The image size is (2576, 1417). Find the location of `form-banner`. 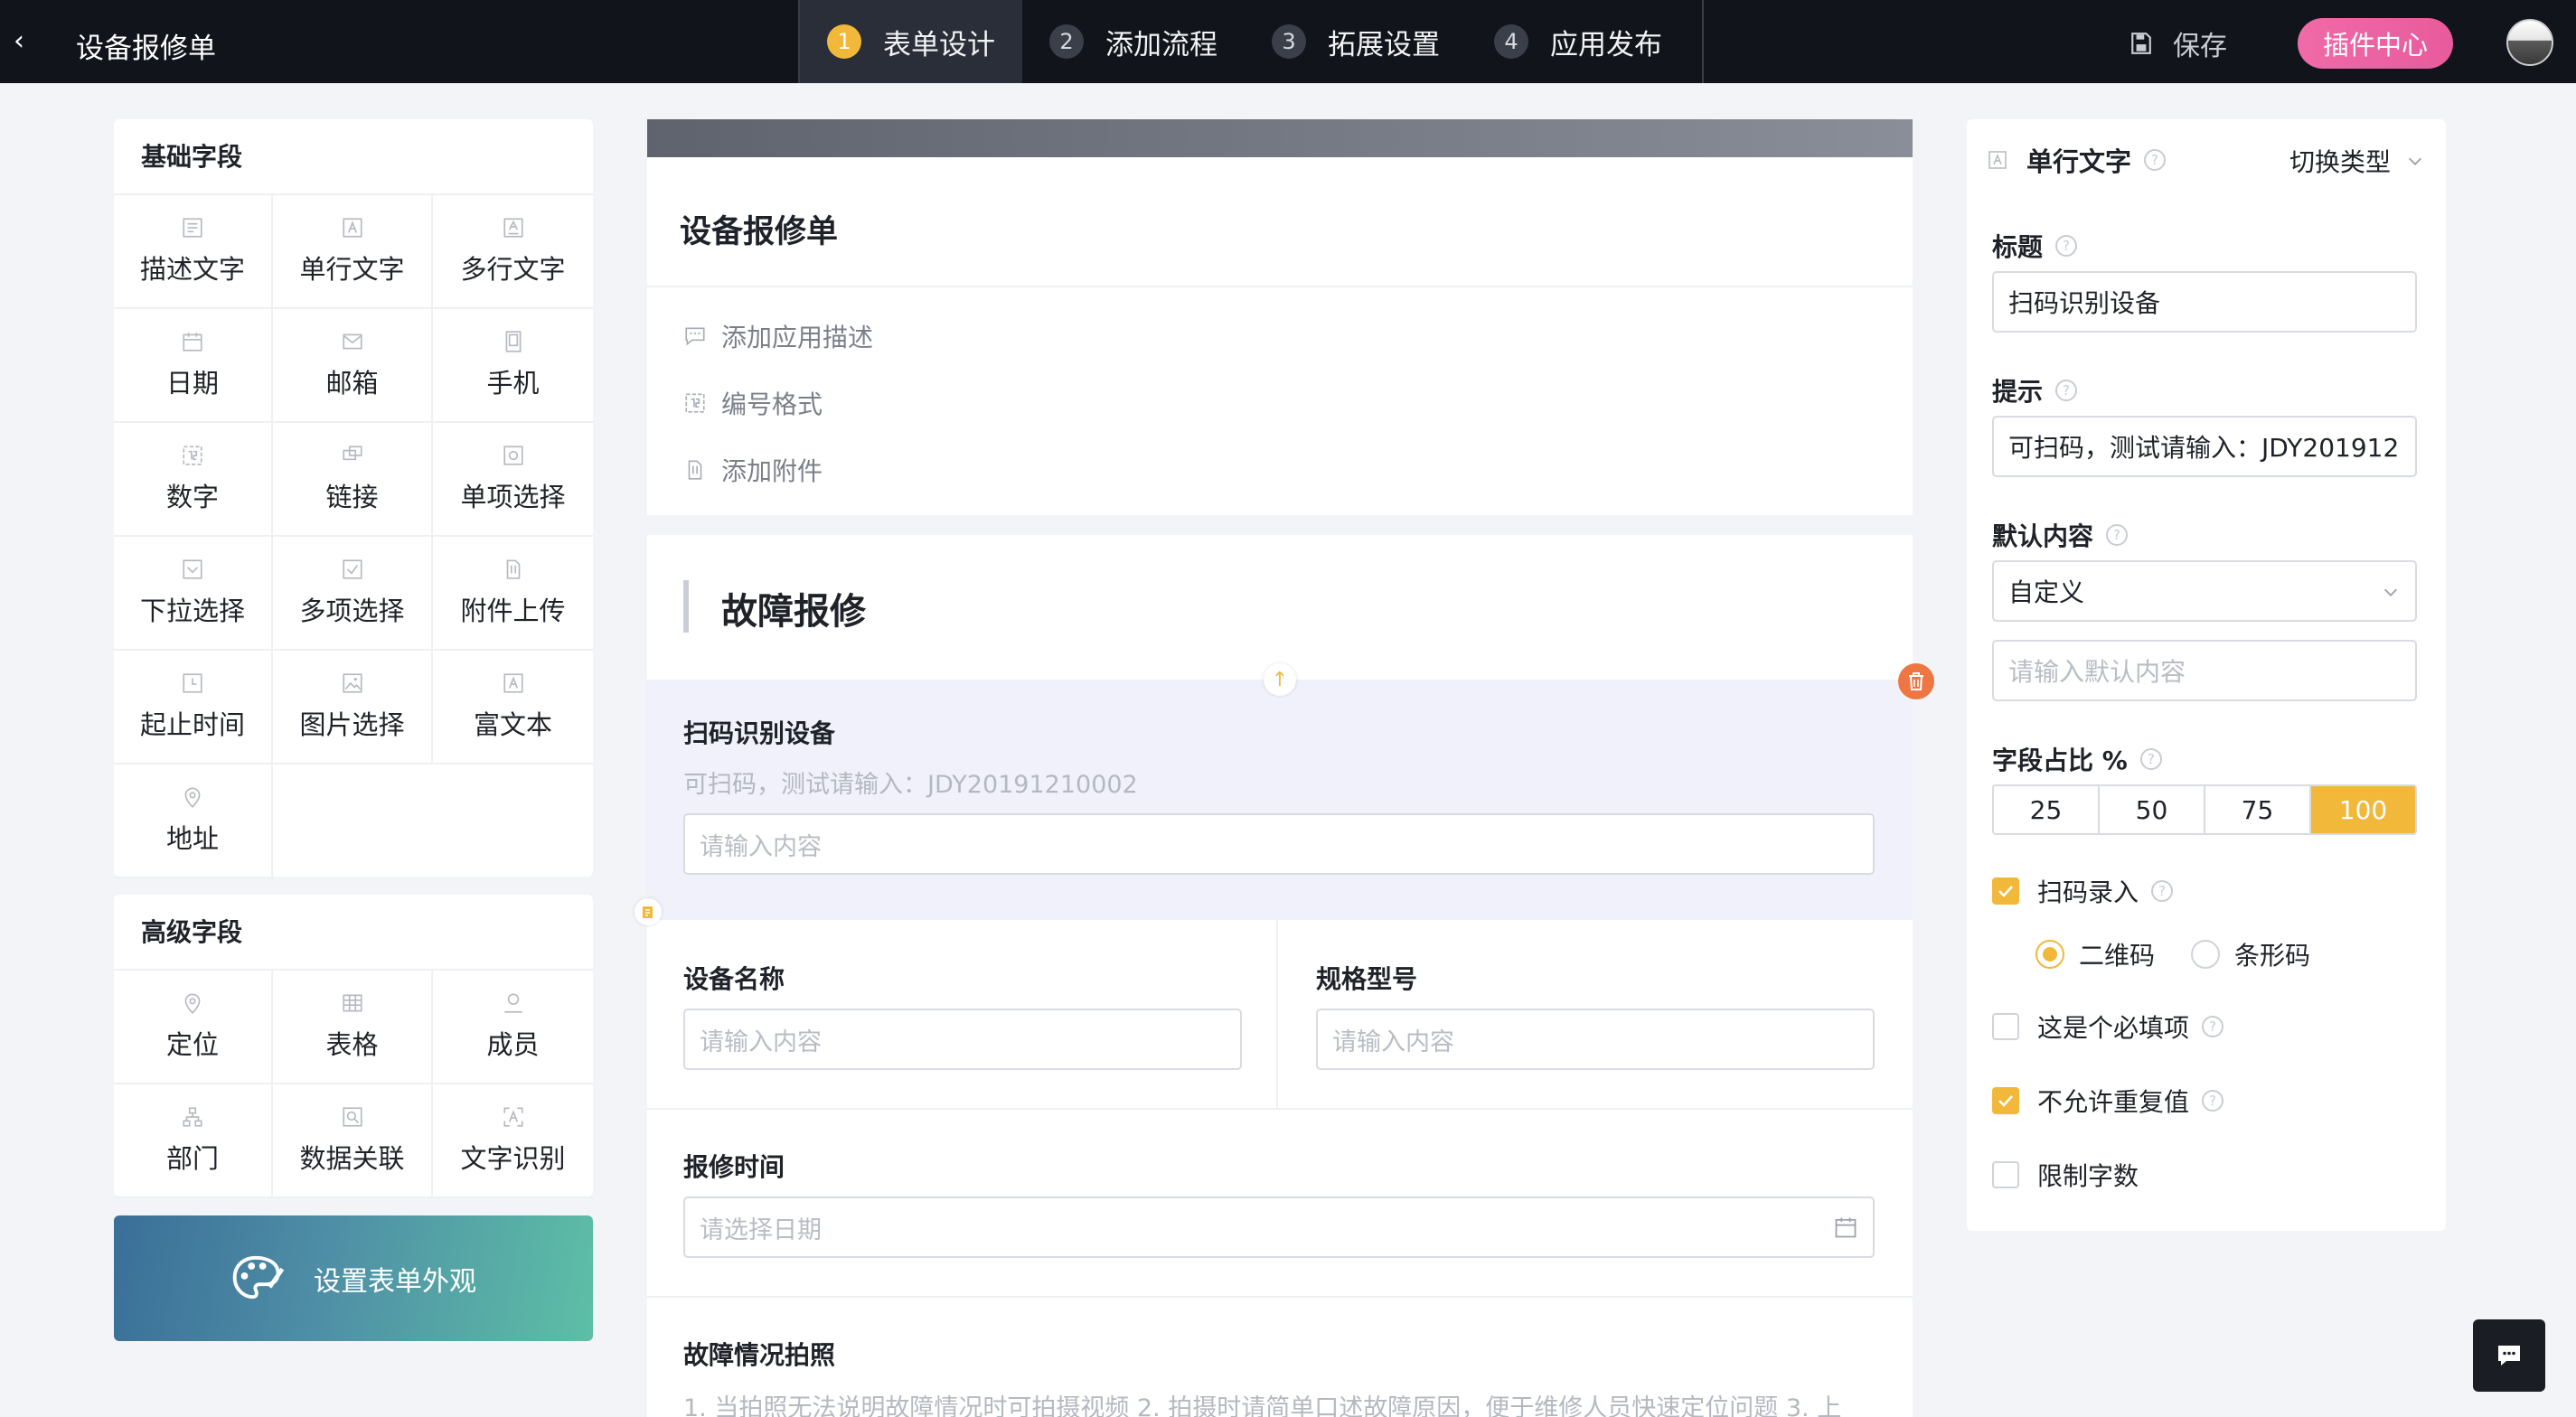

form-banner is located at coordinates (1280, 138).